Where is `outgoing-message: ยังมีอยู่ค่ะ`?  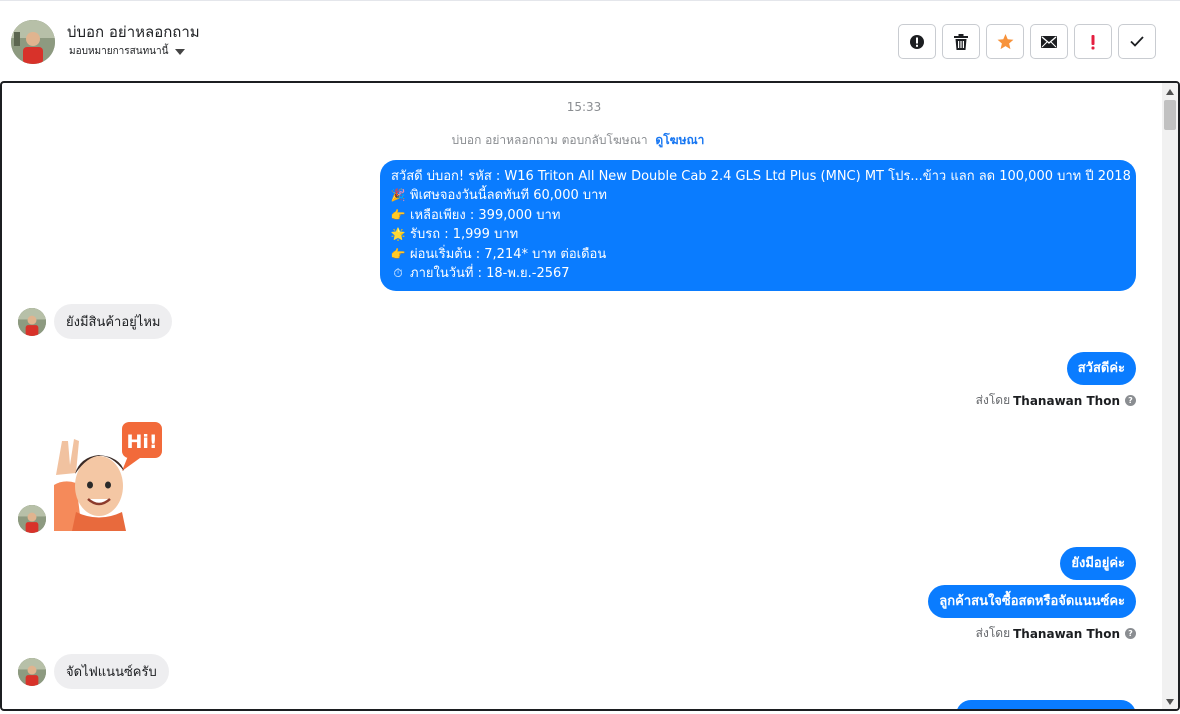 outgoing-message: ยังมีอยู่ค่ะ is located at coordinates (1098, 564).